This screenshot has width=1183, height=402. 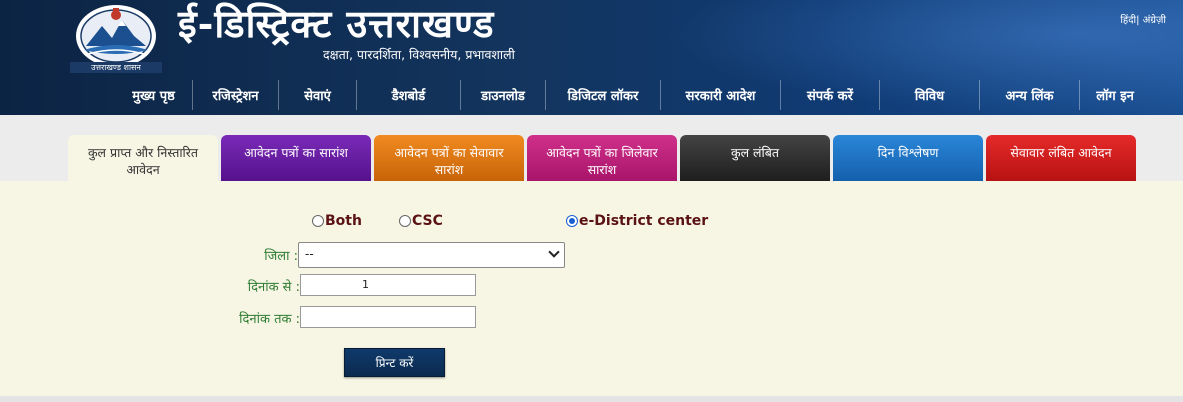 I want to click on tab-label-line1: आवेदन पत्रों का सेवावार, so click(x=449, y=152).